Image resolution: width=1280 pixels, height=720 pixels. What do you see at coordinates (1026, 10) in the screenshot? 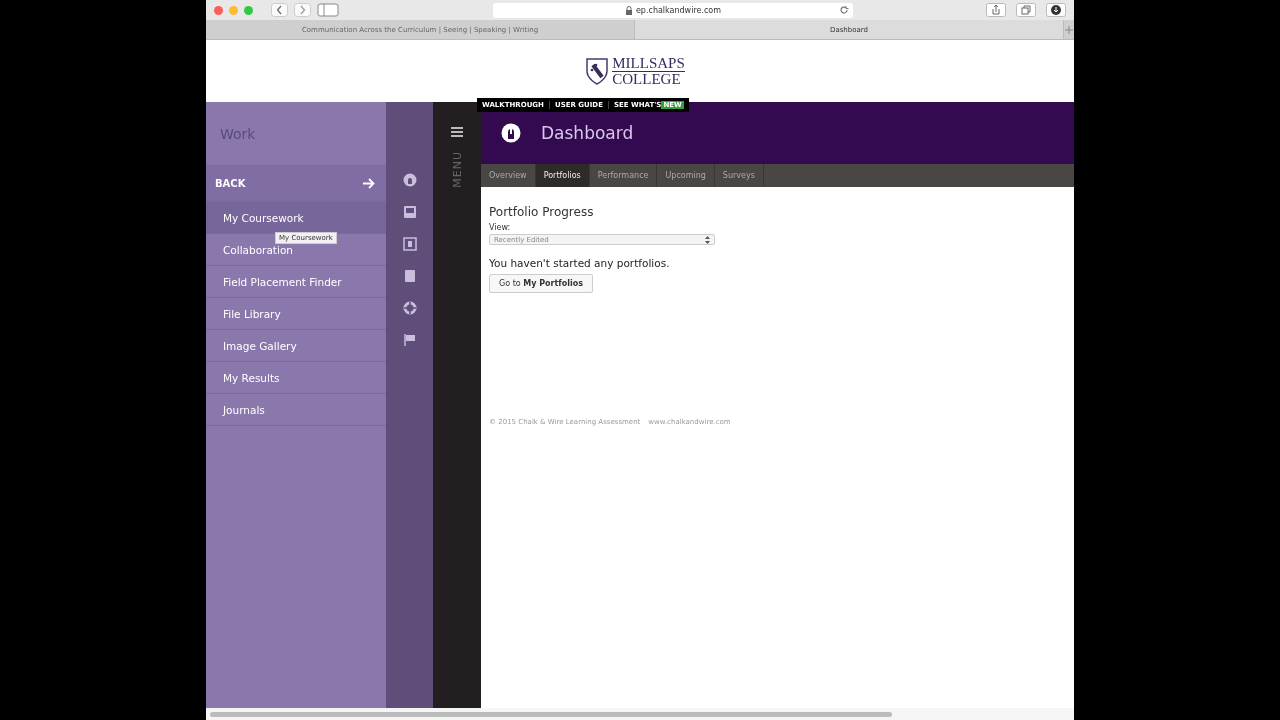
I see `tabs-icon` at bounding box center [1026, 10].